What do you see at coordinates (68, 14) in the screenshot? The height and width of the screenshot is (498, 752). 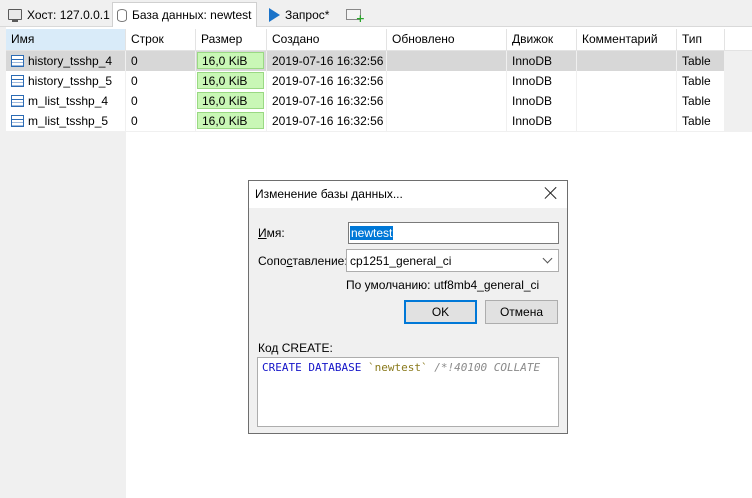 I see `tab-host-label: Хост: 127.0.0.1` at bounding box center [68, 14].